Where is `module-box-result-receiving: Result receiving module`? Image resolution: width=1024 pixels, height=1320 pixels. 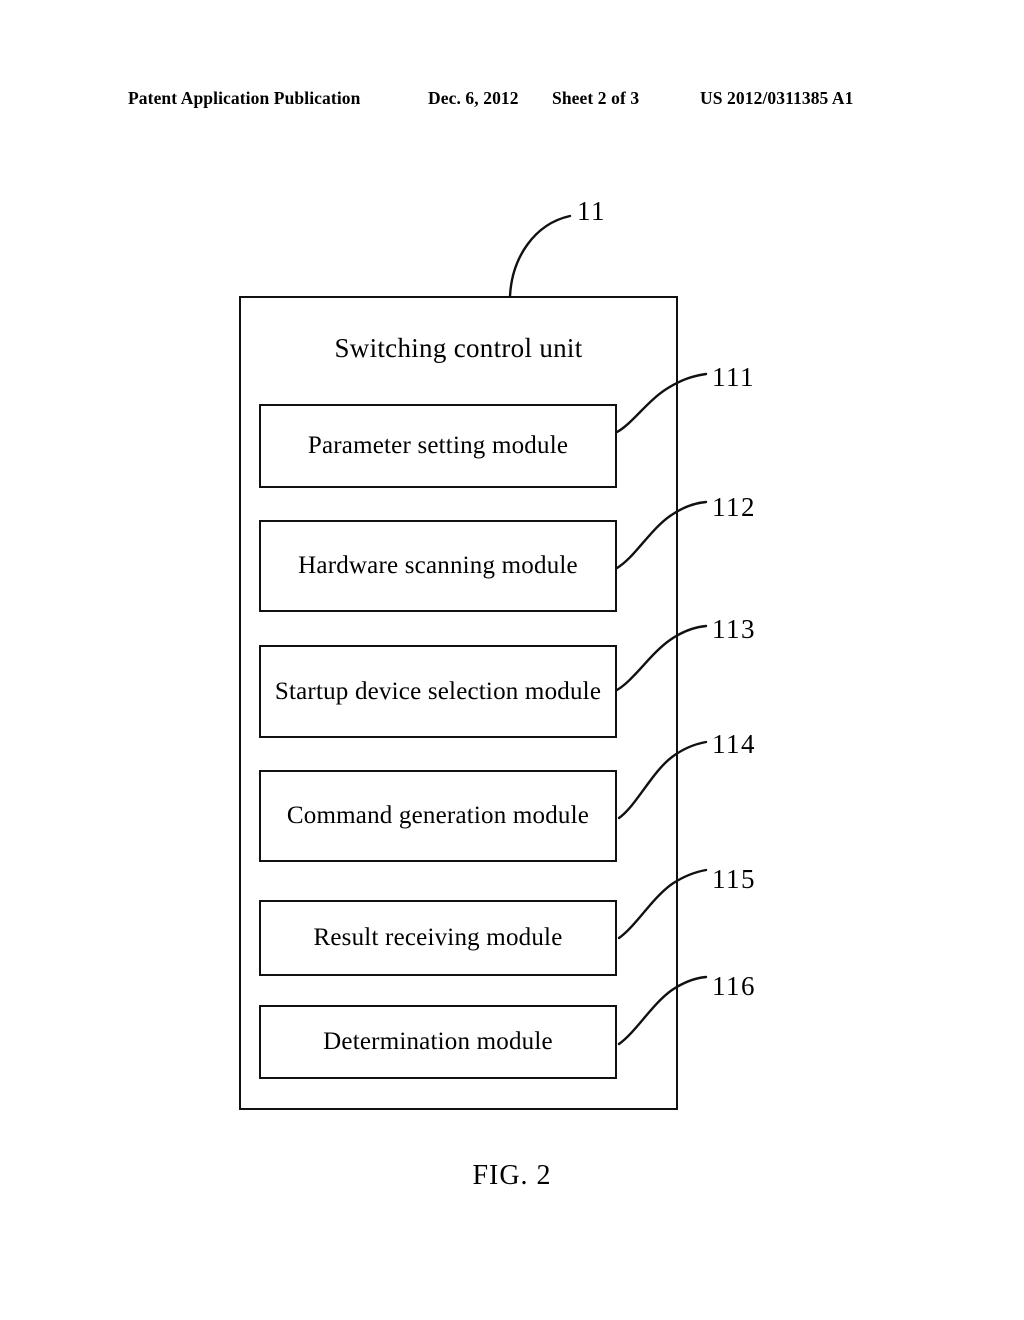 module-box-result-receiving: Result receiving module is located at coordinates (438, 938).